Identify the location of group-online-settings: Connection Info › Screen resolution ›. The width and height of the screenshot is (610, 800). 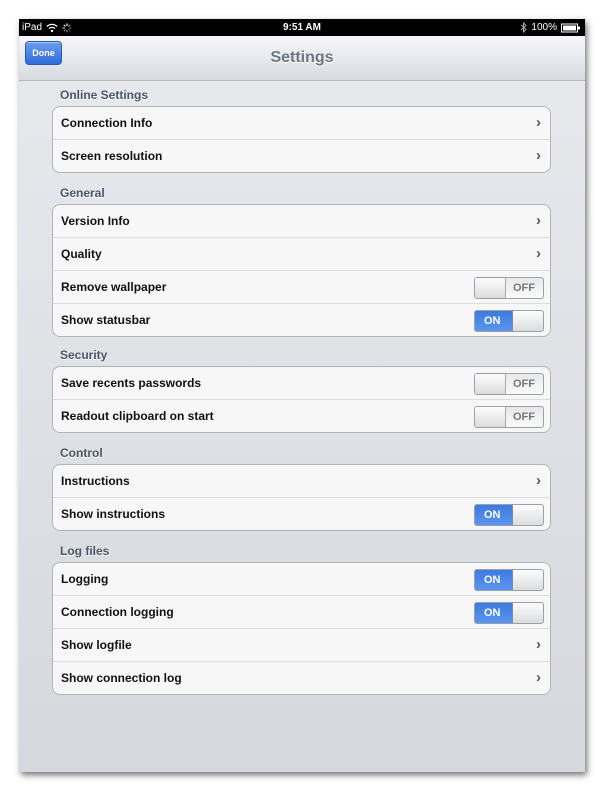
(301, 139).